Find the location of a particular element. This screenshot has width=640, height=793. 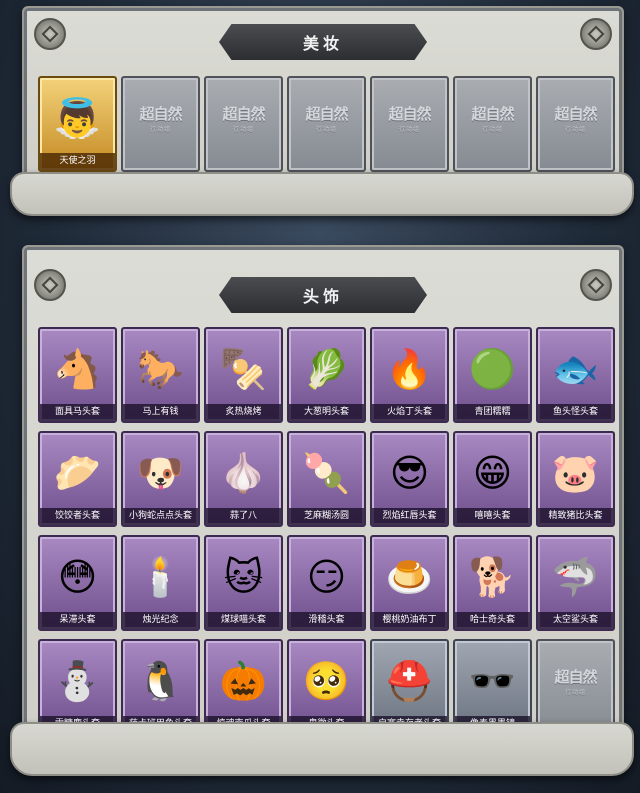

humble-face-icon: 🥺 is located at coordinates (326, 681).